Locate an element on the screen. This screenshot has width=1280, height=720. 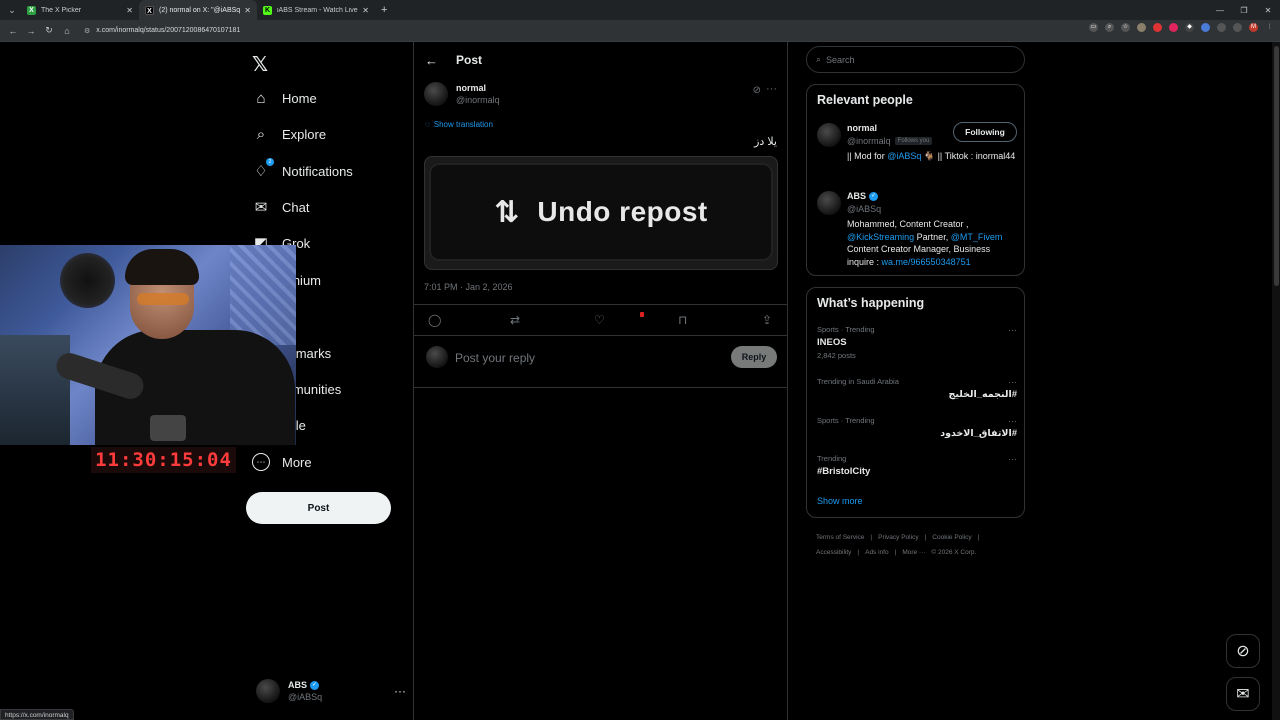
search-icon: ⌕ is located at coordinates (819, 59).